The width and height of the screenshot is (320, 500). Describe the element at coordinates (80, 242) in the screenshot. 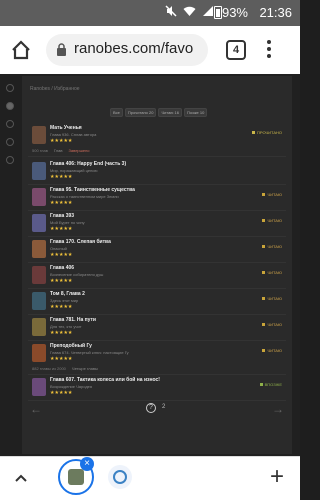

I see `item-title: Глава 170. Слепая битва` at that location.